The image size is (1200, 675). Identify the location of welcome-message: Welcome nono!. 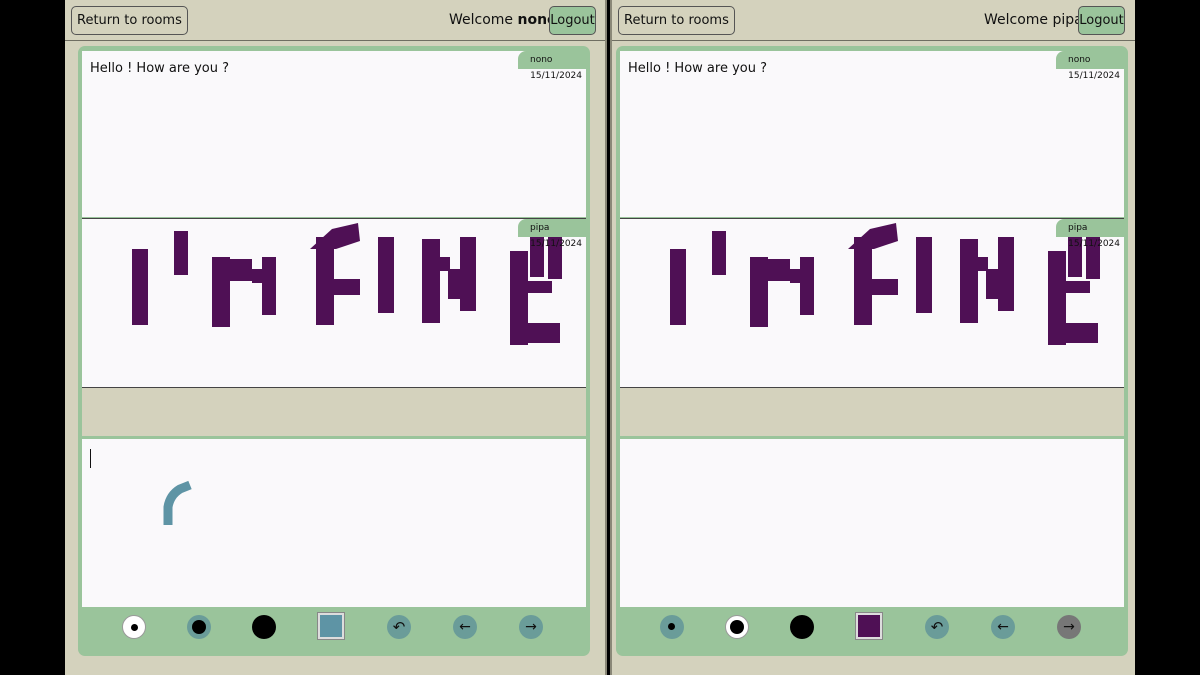
(505, 20).